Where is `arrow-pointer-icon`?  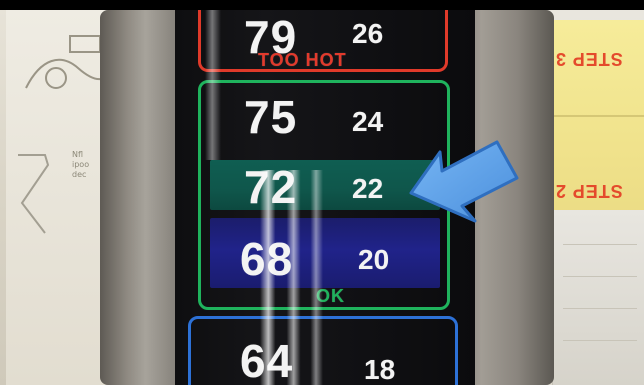 arrow-pointer-icon is located at coordinates (464, 181).